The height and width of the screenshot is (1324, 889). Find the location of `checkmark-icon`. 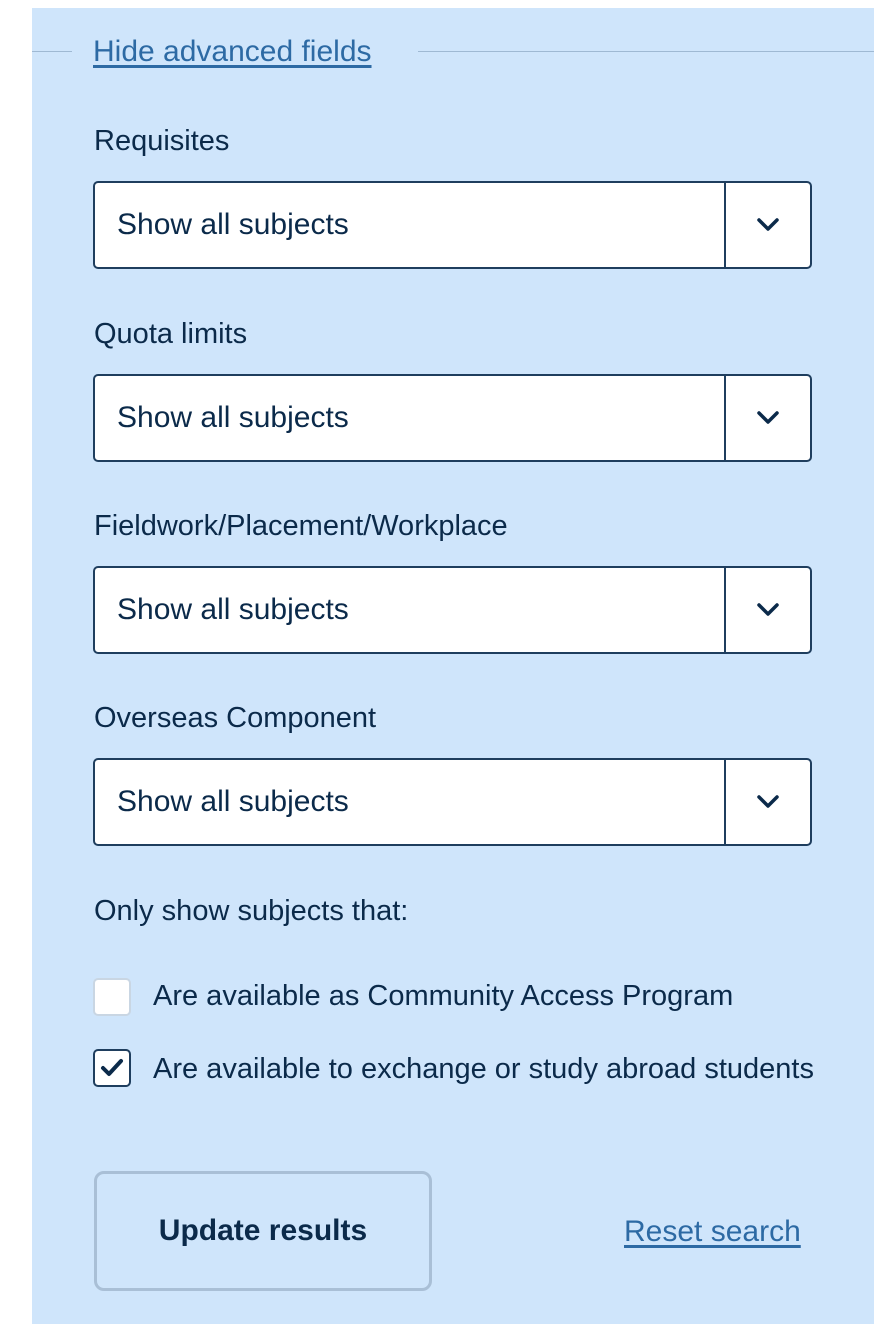

checkmark-icon is located at coordinates (112, 1067).